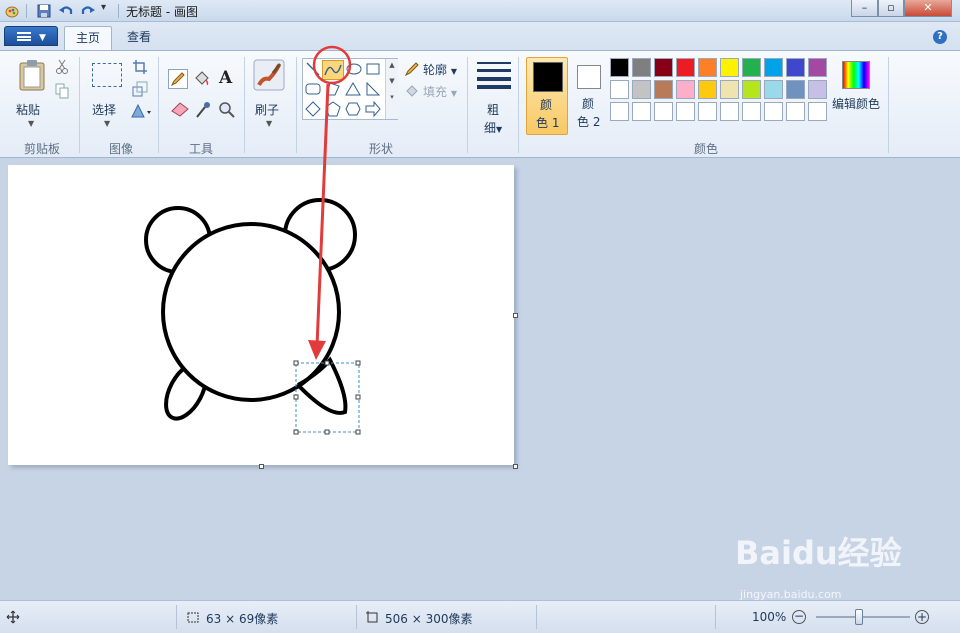 This screenshot has height=633, width=960. I want to click on watermark-logo: Baidu经验, so click(818, 553).